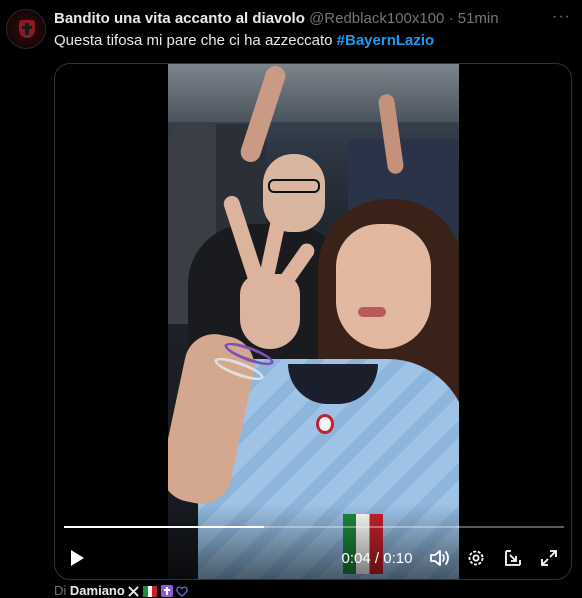 This screenshot has height=598, width=582. What do you see at coordinates (478, 18) in the screenshot?
I see `timestamp: 51min` at bounding box center [478, 18].